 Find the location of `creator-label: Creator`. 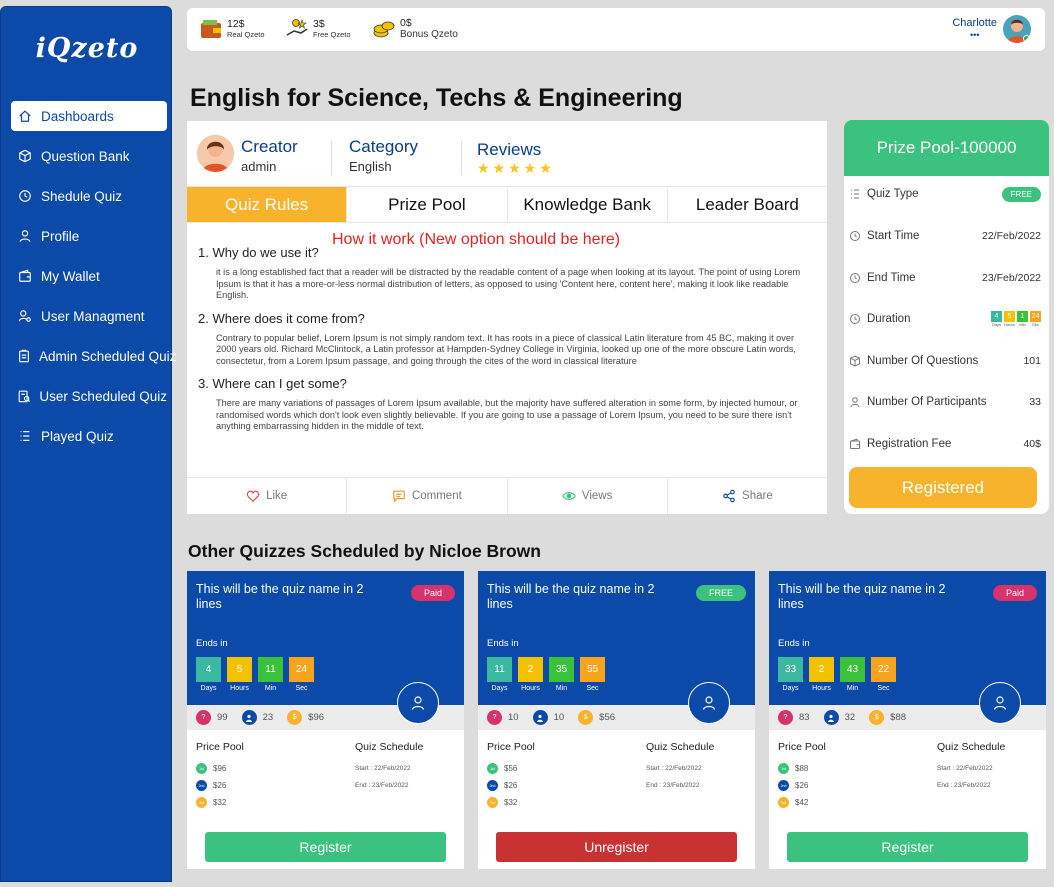

creator-label: Creator is located at coordinates (269, 146).